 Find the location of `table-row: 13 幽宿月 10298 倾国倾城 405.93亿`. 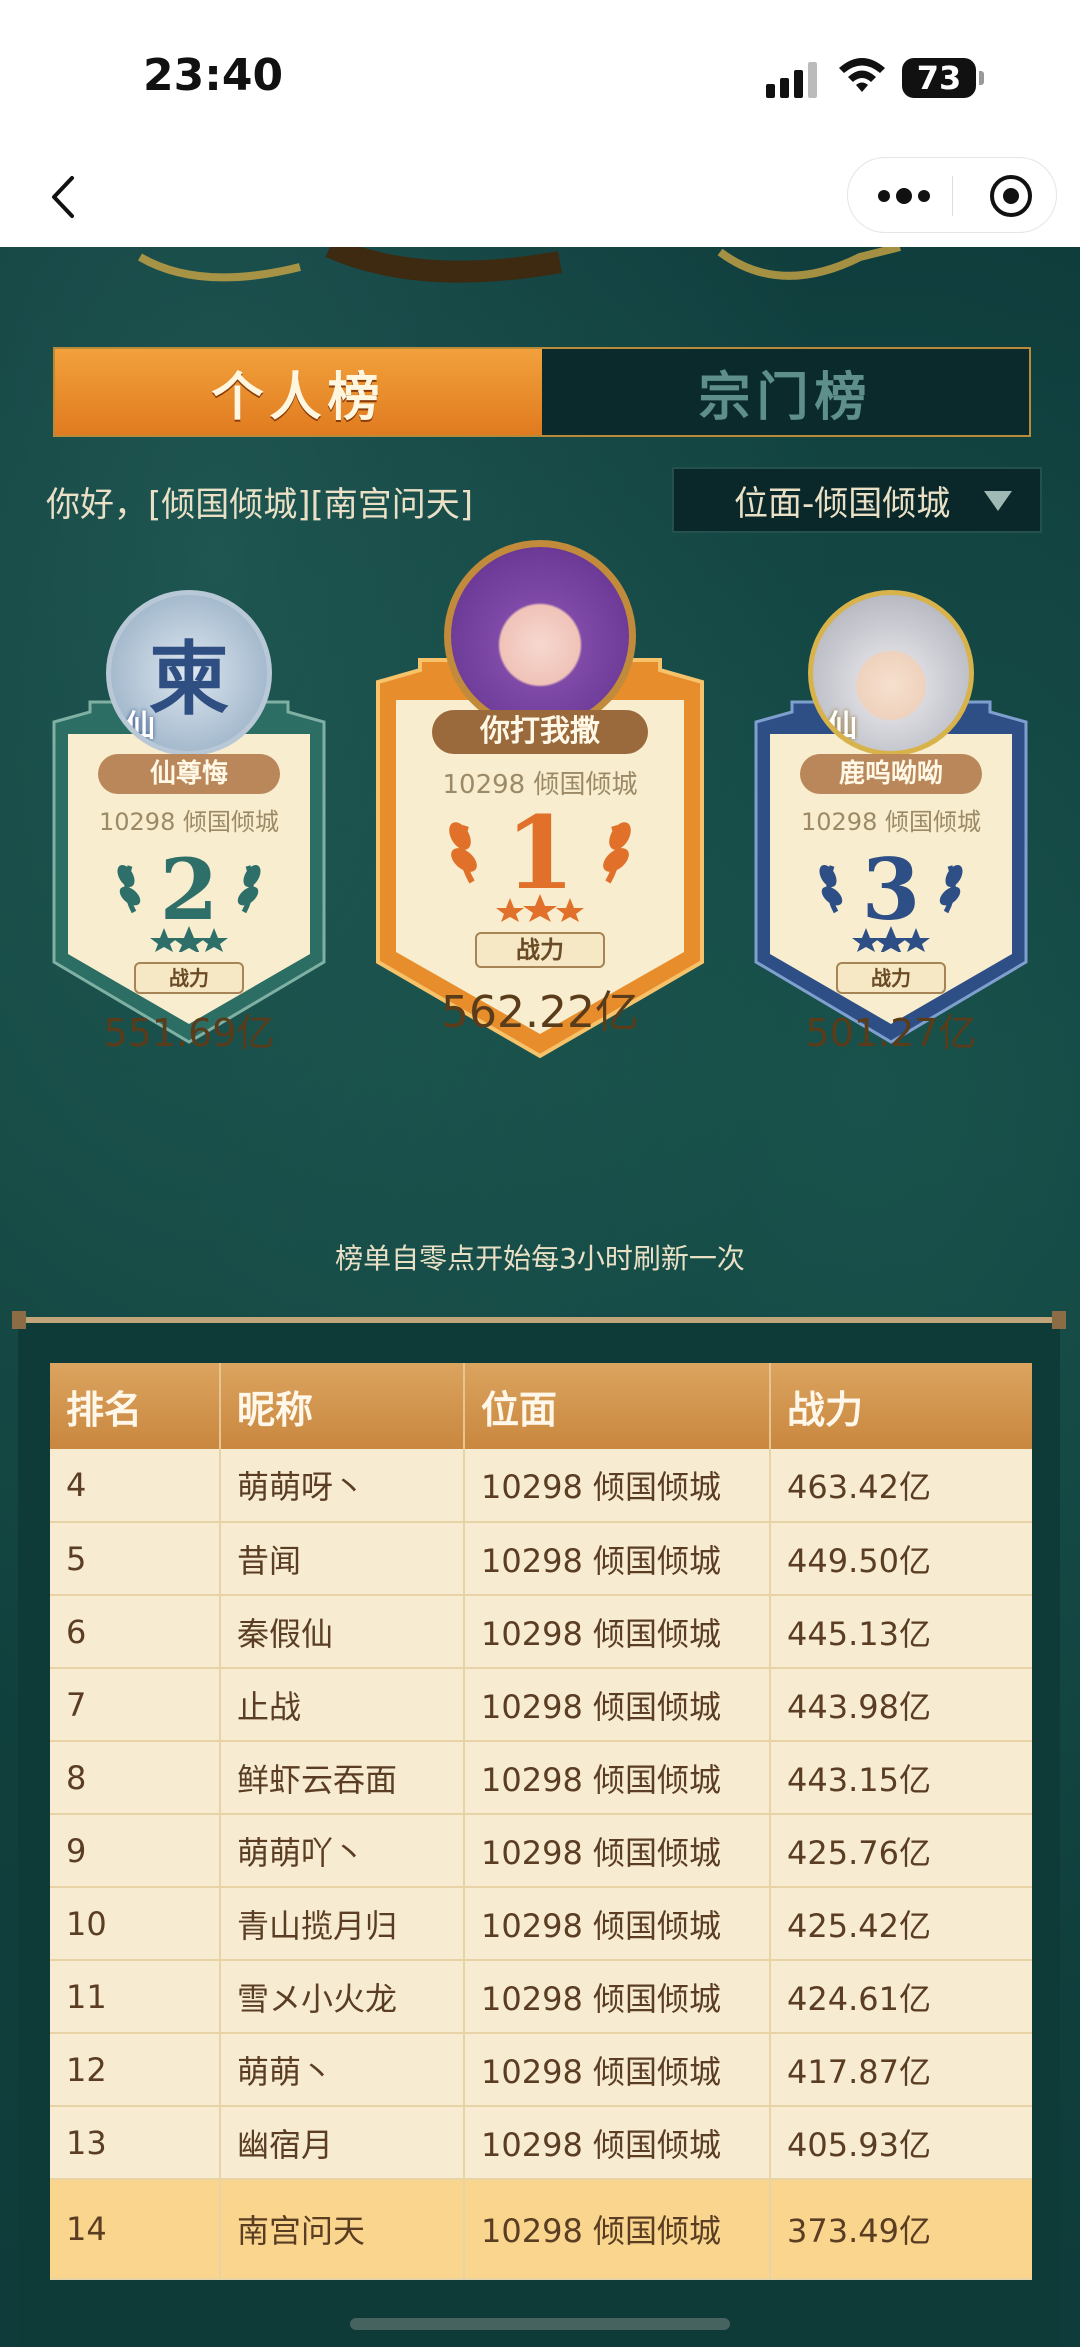

table-row: 13 幽宿月 10298 倾国倾城 405.93亿 is located at coordinates (541, 2143).